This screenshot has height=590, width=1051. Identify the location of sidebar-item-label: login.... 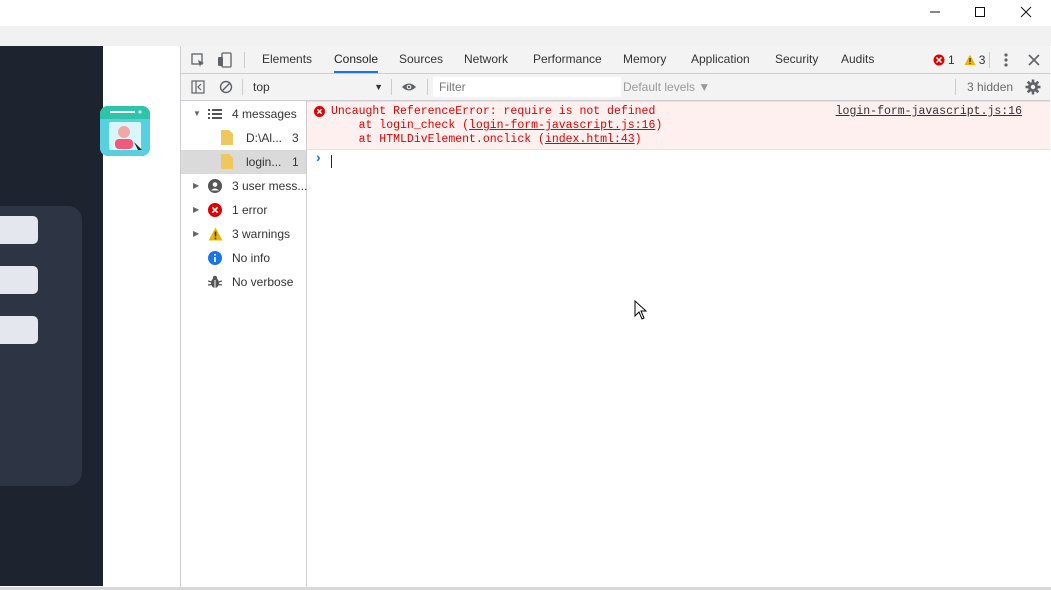
(264, 162).